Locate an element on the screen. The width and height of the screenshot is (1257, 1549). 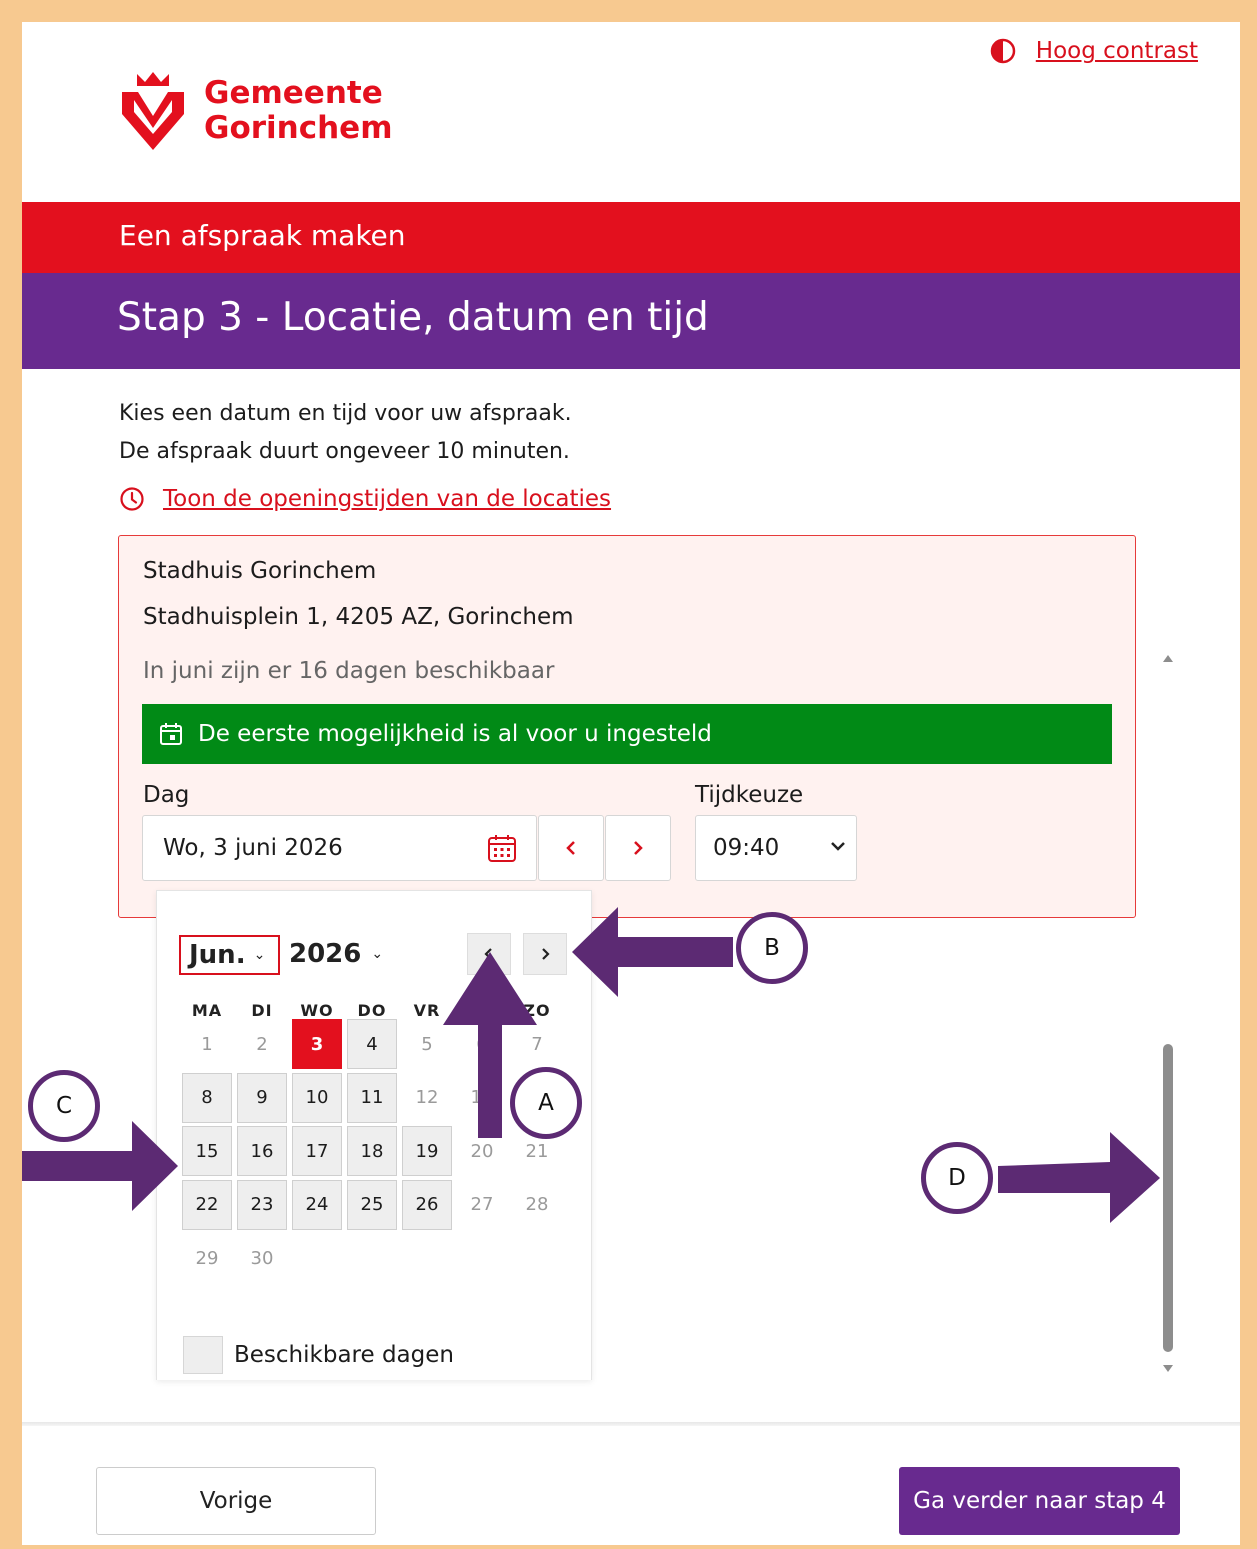
arrow-b is located at coordinates (652, 952).